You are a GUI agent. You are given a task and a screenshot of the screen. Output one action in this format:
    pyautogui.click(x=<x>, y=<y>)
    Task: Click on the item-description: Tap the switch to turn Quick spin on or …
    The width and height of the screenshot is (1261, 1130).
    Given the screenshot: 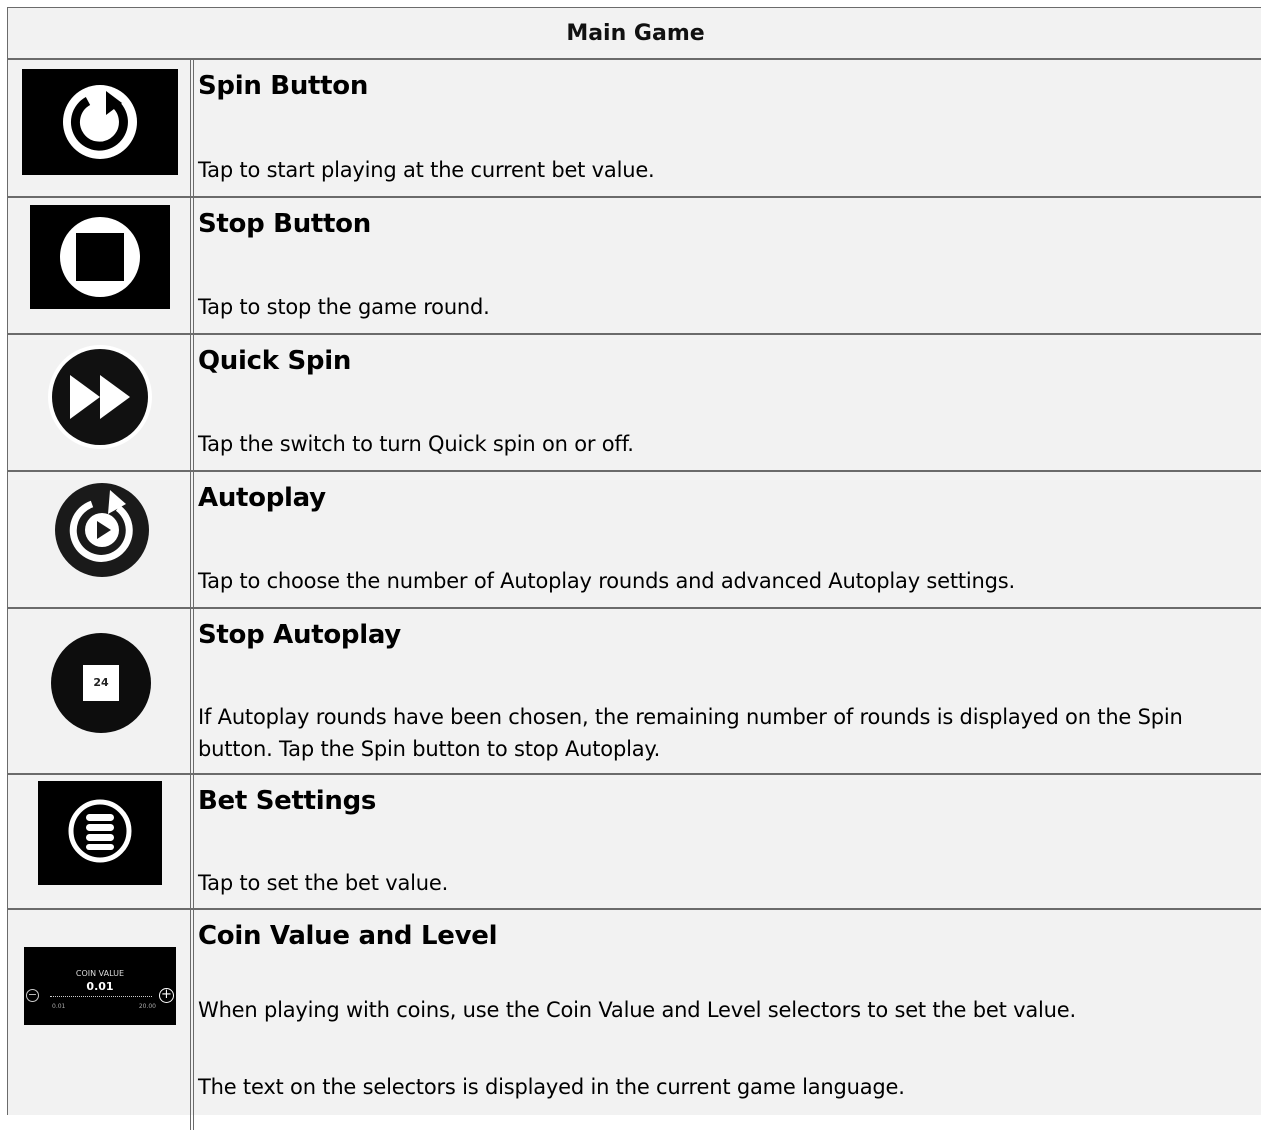 What is the action you would take?
    pyautogui.click(x=416, y=444)
    